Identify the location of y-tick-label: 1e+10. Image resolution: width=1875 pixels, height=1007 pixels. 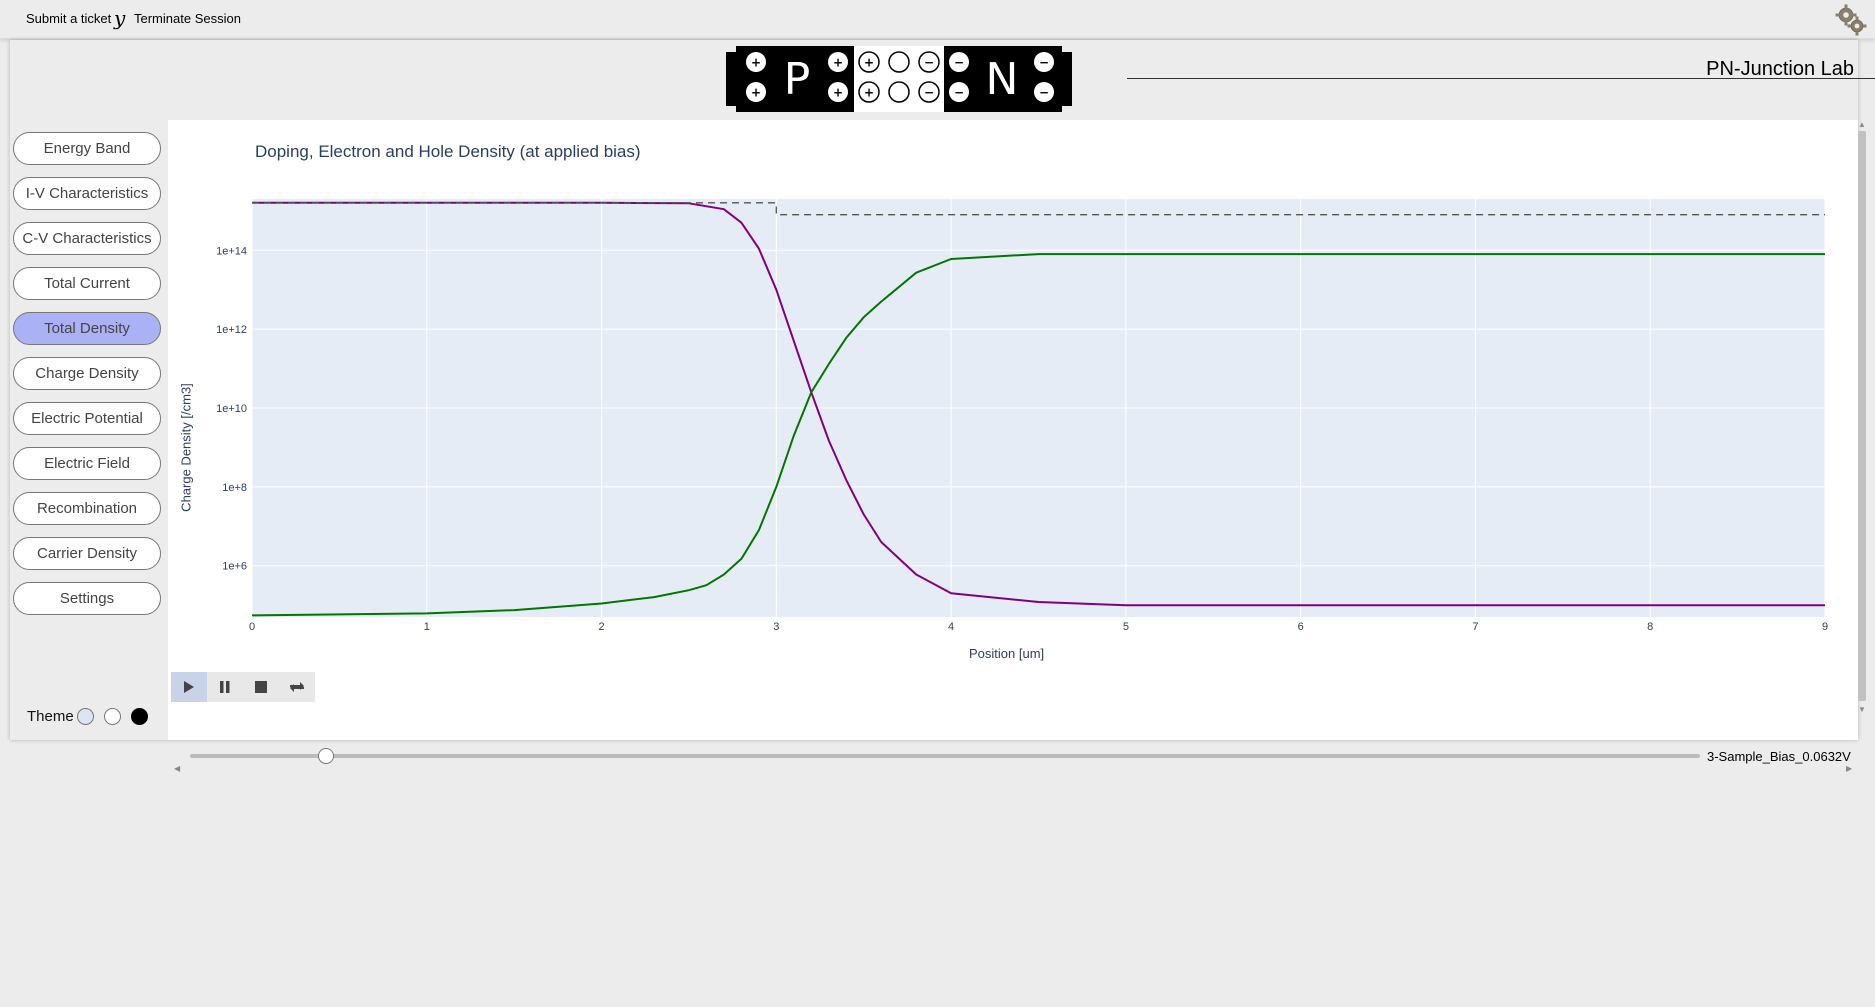
(231, 409).